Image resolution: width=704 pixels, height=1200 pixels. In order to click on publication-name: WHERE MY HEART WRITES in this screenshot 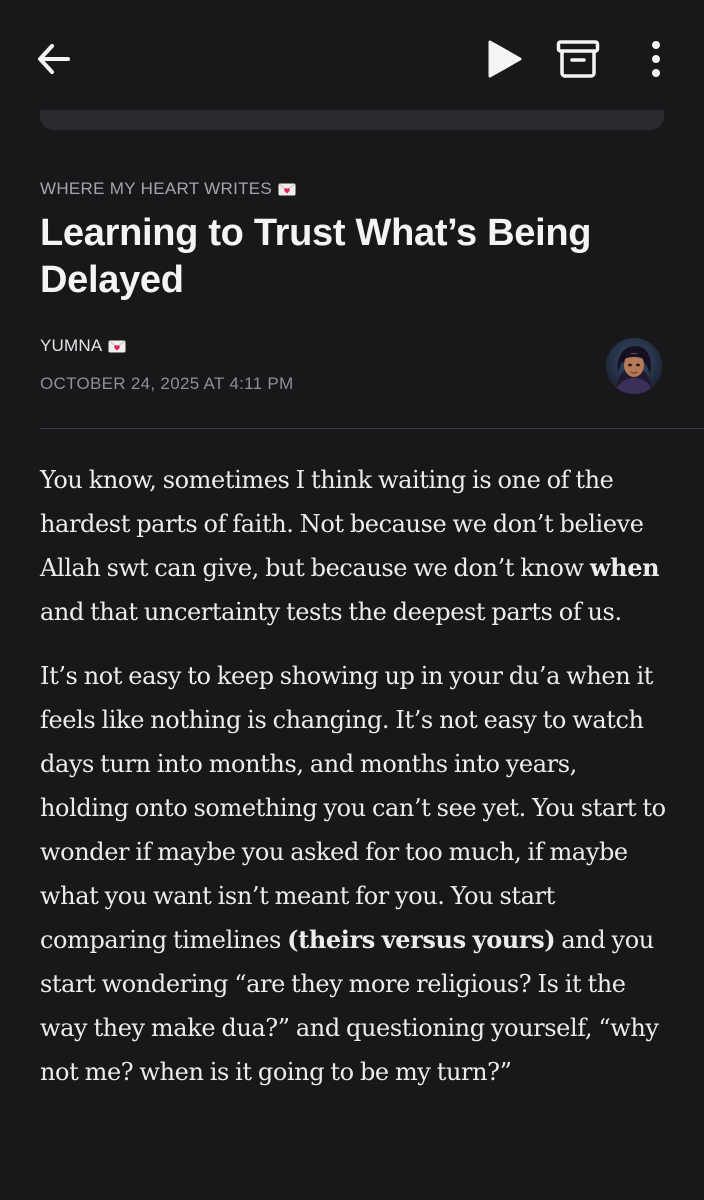, I will do `click(352, 189)`.